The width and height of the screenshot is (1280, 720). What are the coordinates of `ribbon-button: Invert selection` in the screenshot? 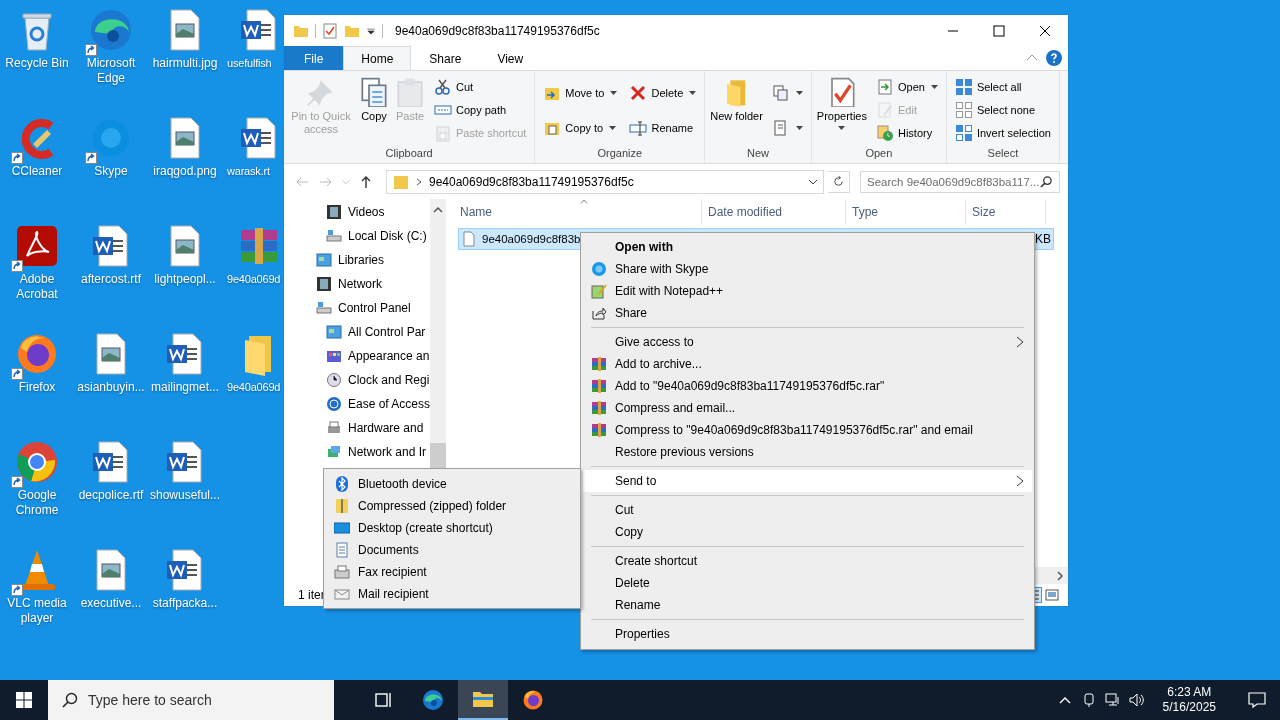 It's located at (1002, 133).